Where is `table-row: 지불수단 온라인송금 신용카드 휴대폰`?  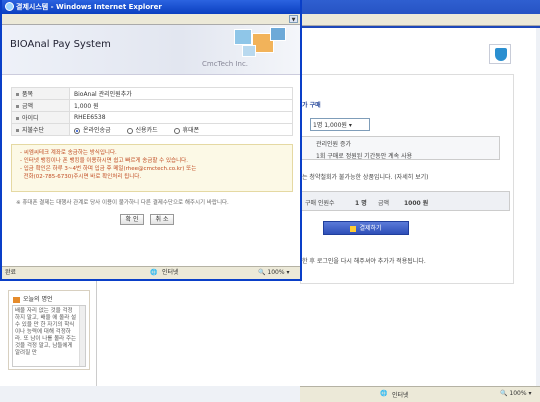 table-row: 지불수단 온라인송금 신용카드 휴대폰 is located at coordinates (152, 129).